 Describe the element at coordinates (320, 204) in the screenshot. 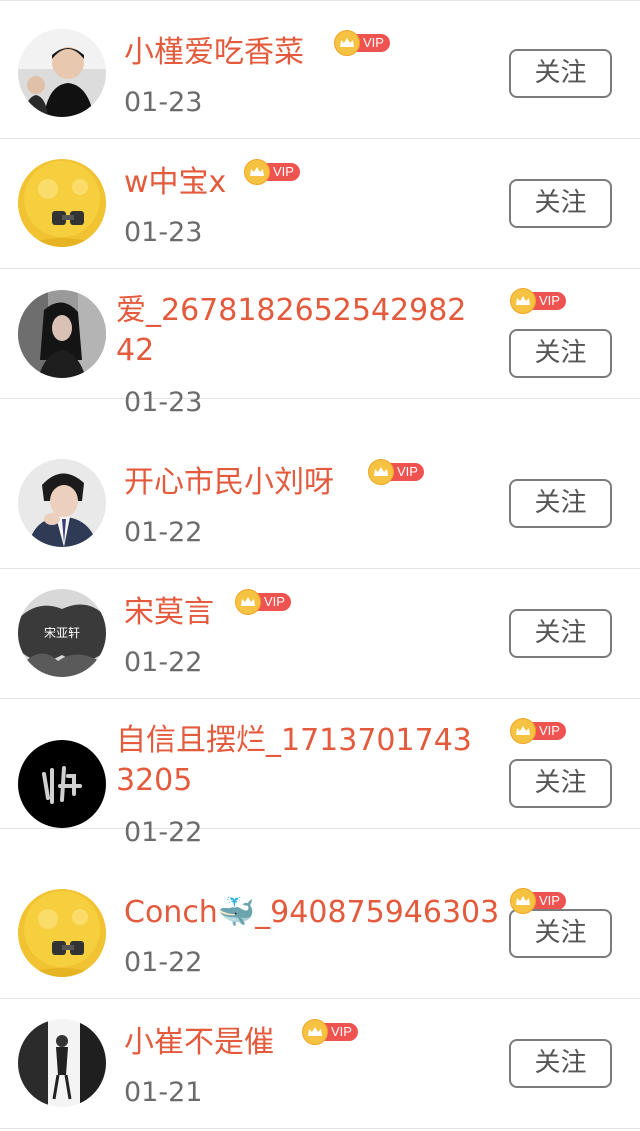

I see `list-item: w中宝x VIP 01-23 关注` at that location.